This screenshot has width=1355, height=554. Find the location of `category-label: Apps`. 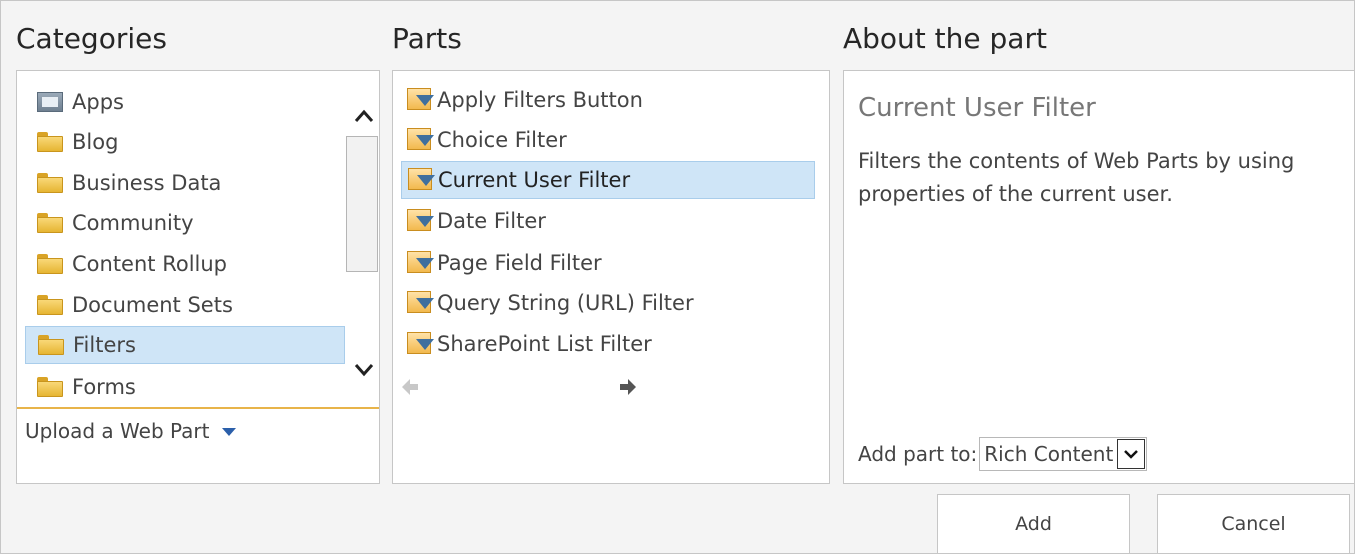

category-label: Apps is located at coordinates (98, 102).